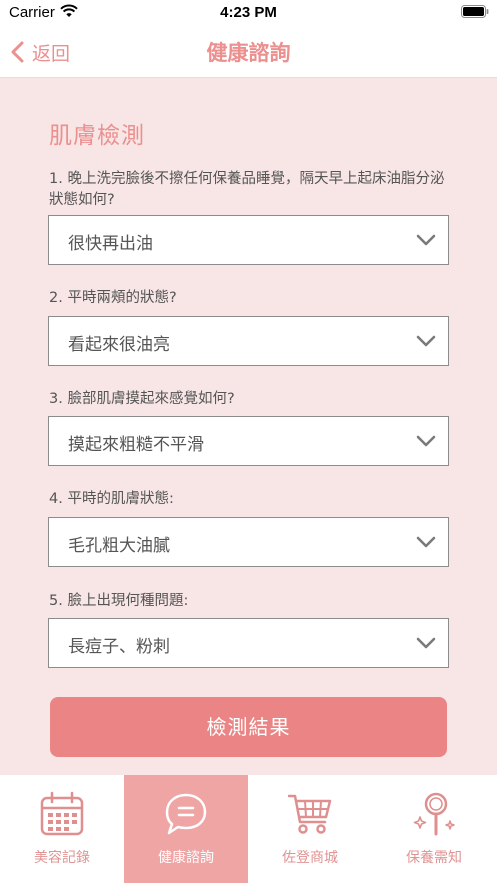 This screenshot has width=497, height=883. Describe the element at coordinates (248, 542) in the screenshot. I see `question-4-select: 毛孔粗大油膩` at that location.